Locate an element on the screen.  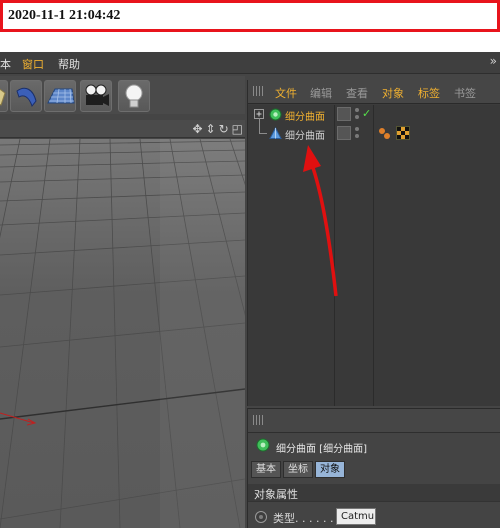
timestamp-banner: 2020-11-1 21:04:42 is located at coordinates (250, 16).